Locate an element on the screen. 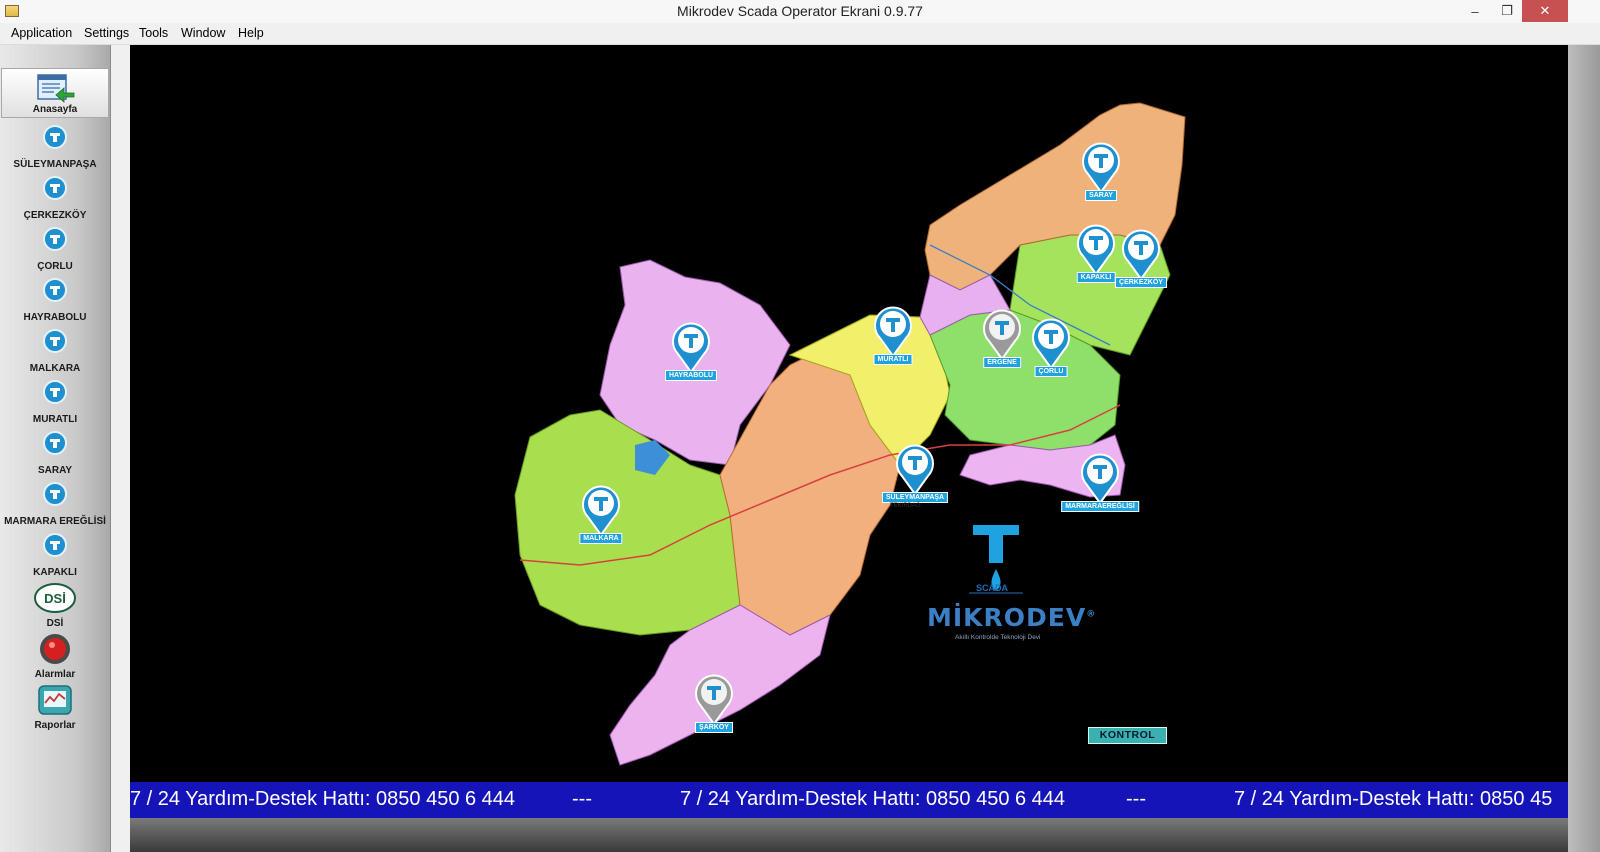 The height and width of the screenshot is (852, 1600). dsi-logo-icon: DSİ is located at coordinates (55, 598).